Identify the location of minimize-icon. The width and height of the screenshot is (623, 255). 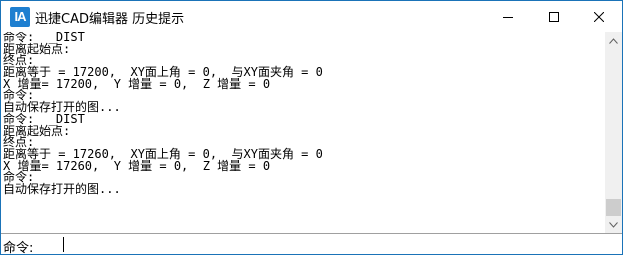
(508, 17).